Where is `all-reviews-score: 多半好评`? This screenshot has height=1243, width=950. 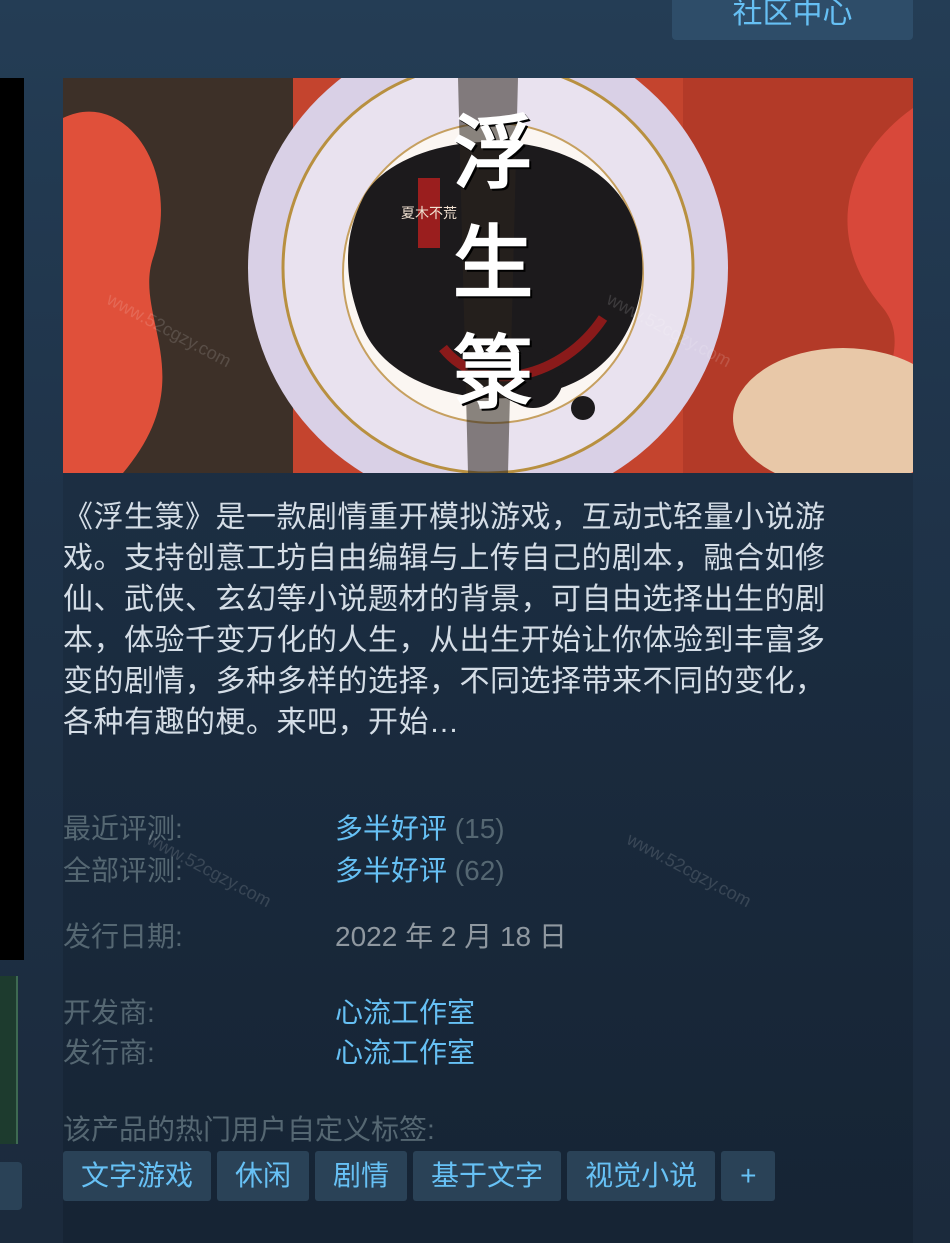
all-reviews-score: 多半好评 is located at coordinates (391, 870).